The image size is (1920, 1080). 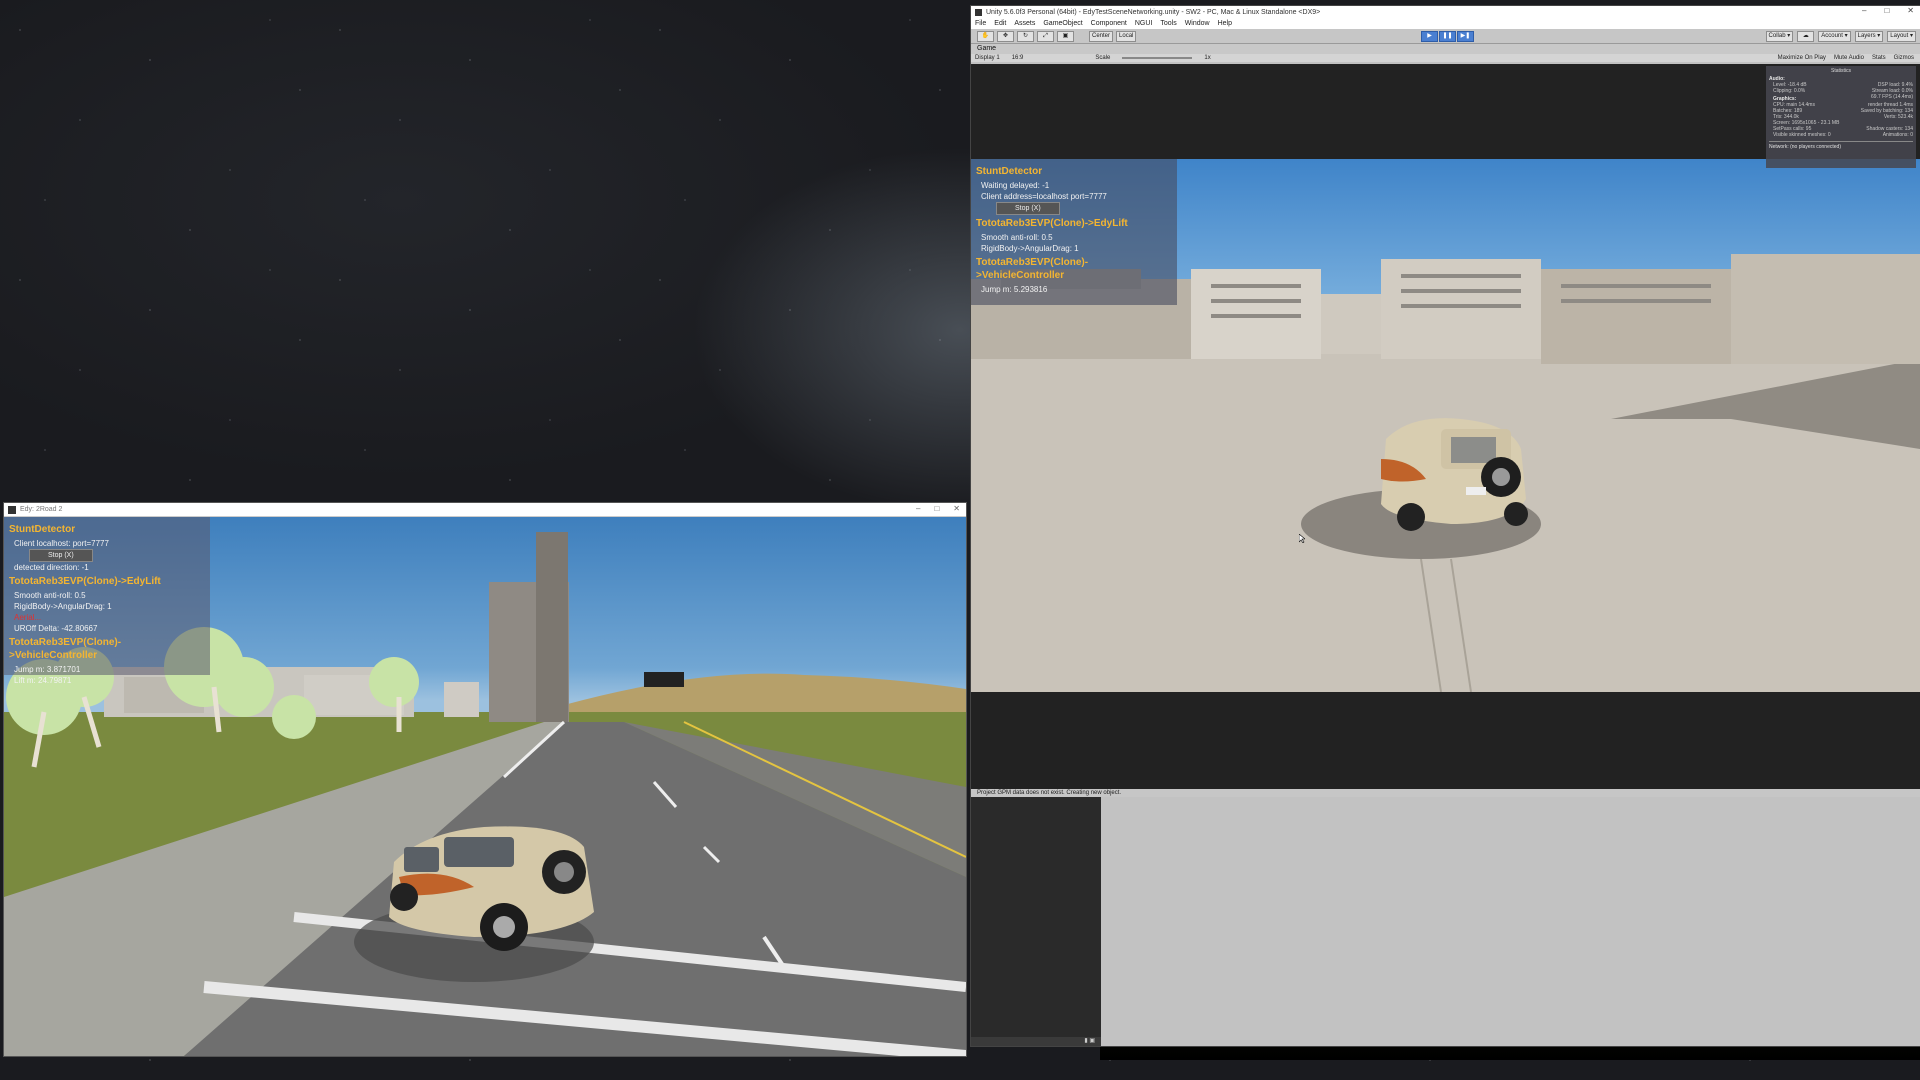 What do you see at coordinates (1802, 135) in the screenshot?
I see `visible-skinned: Visible skinned meshes: 0` at bounding box center [1802, 135].